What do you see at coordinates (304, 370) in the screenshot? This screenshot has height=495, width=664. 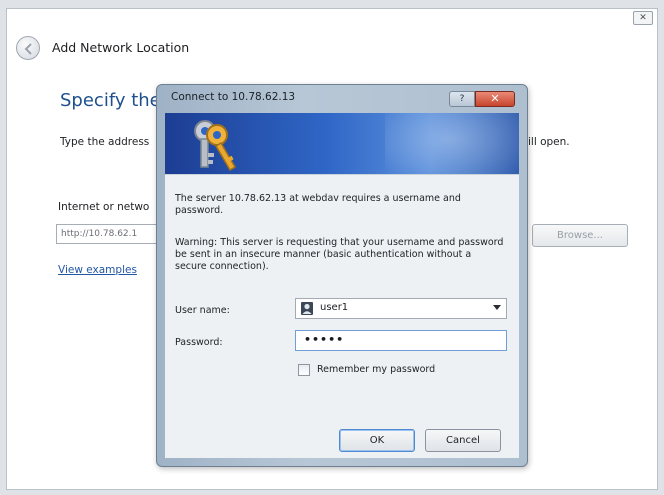 I see `remember-password-checkbox` at bounding box center [304, 370].